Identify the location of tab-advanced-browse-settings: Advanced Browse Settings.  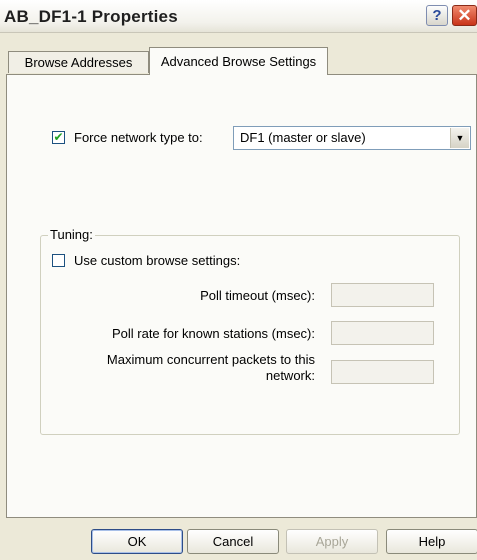
(238, 61).